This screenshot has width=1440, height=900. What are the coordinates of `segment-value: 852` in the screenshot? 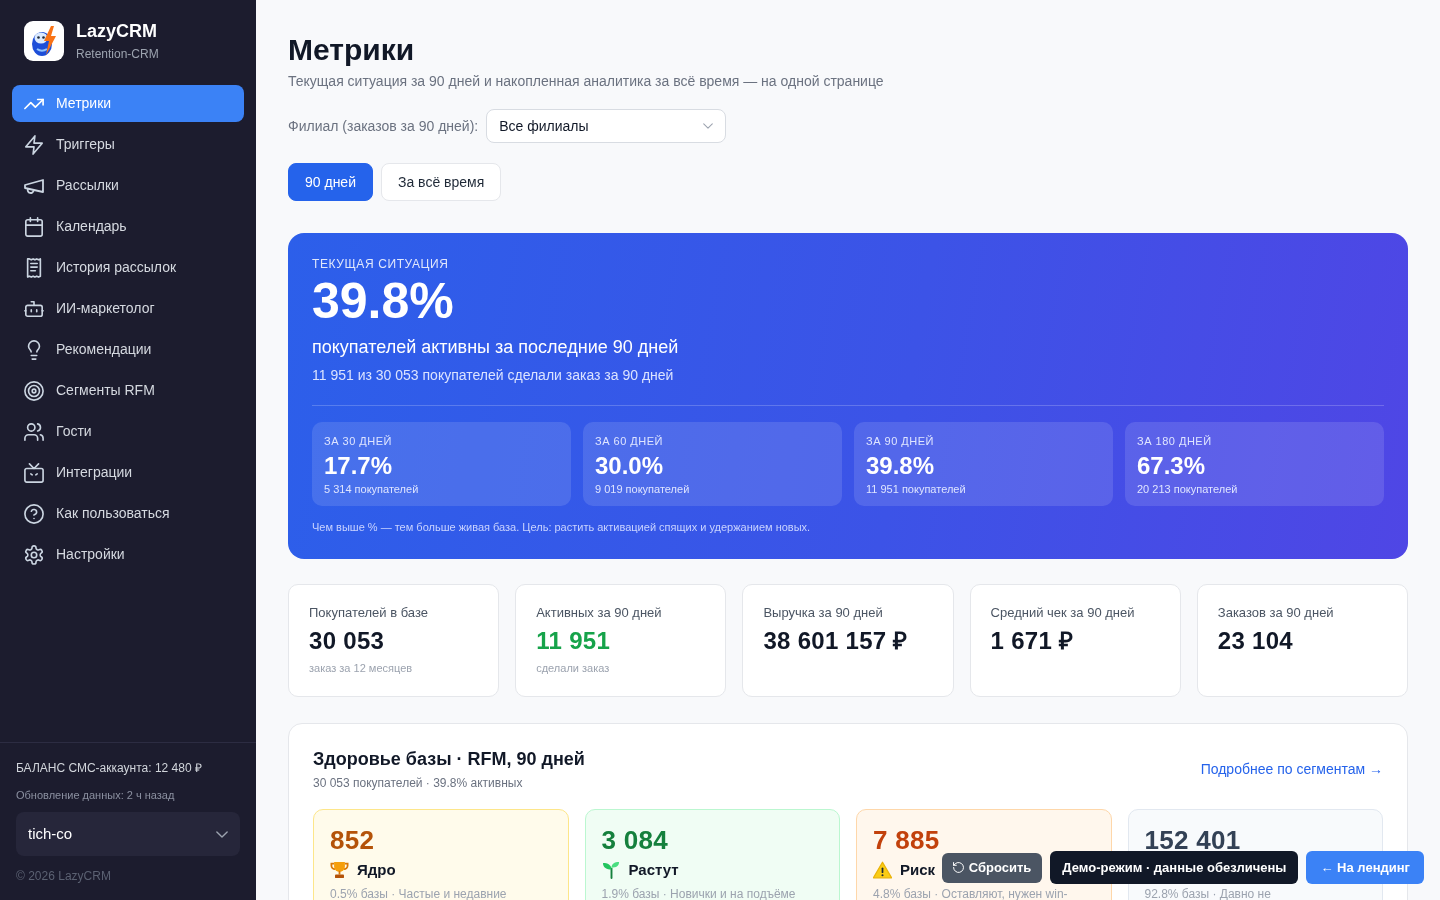 It's located at (353, 840).